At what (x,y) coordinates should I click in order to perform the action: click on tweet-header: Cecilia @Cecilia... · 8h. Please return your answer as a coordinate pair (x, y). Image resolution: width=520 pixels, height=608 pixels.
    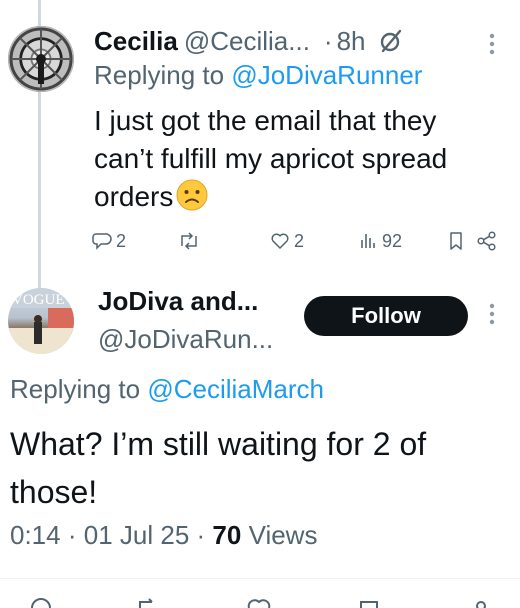
    Looking at the image, I should click on (249, 41).